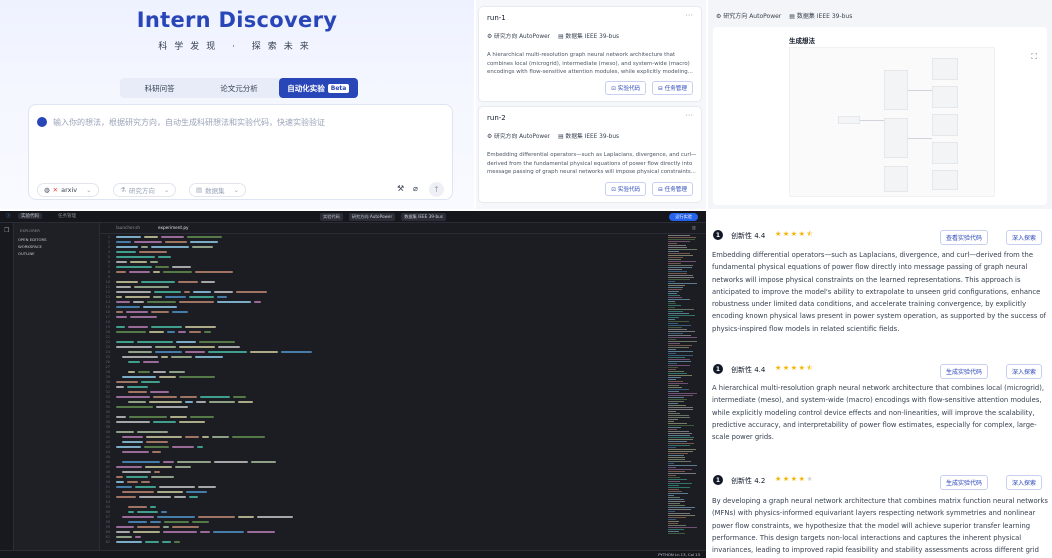  What do you see at coordinates (107, 302) in the screenshot?
I see `line-number: 14` at bounding box center [107, 302].